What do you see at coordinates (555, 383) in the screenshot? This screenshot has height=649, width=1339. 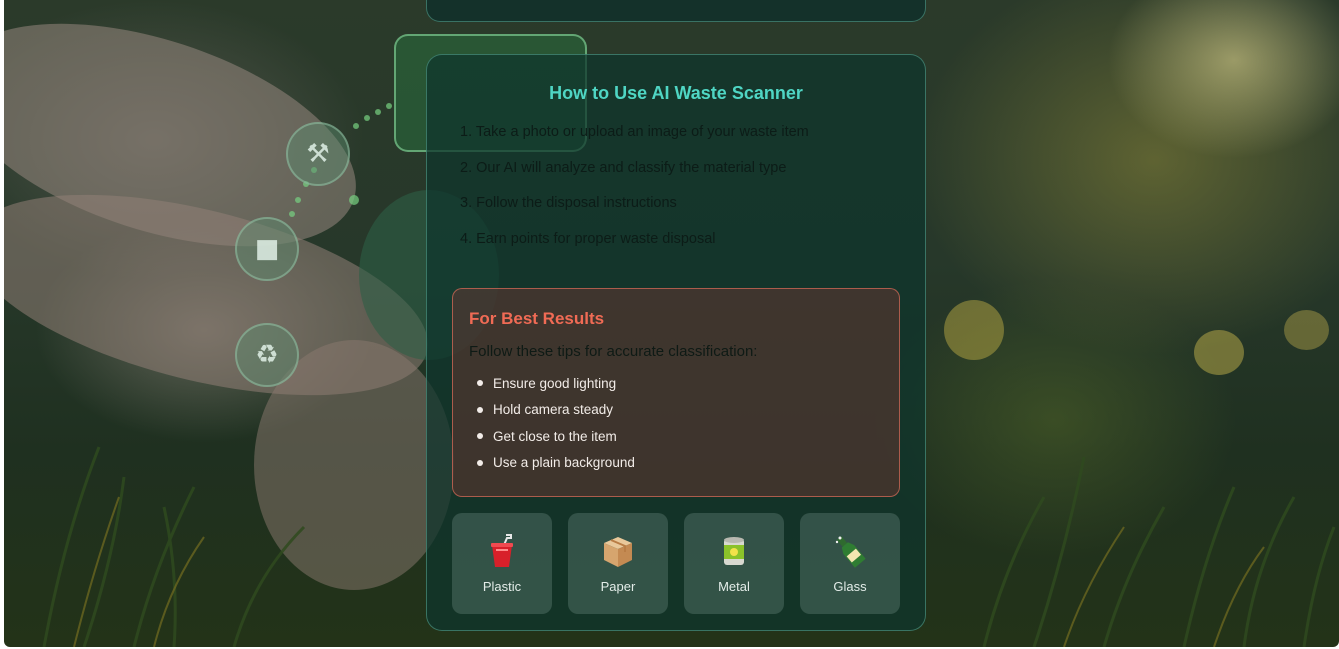 I see `tip-text: Ensure good lighting` at bounding box center [555, 383].